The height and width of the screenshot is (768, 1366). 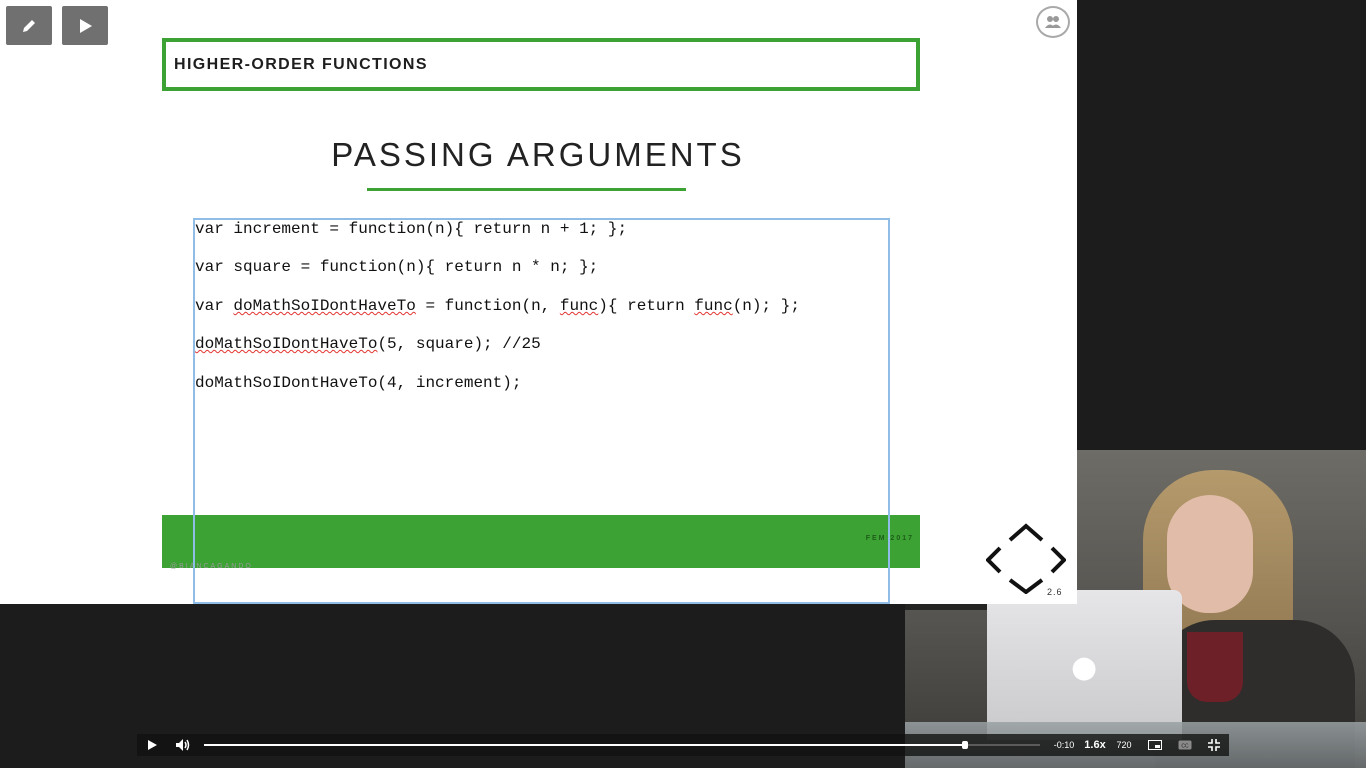 I want to click on presenter-laptop: ●, so click(x=1084, y=665).